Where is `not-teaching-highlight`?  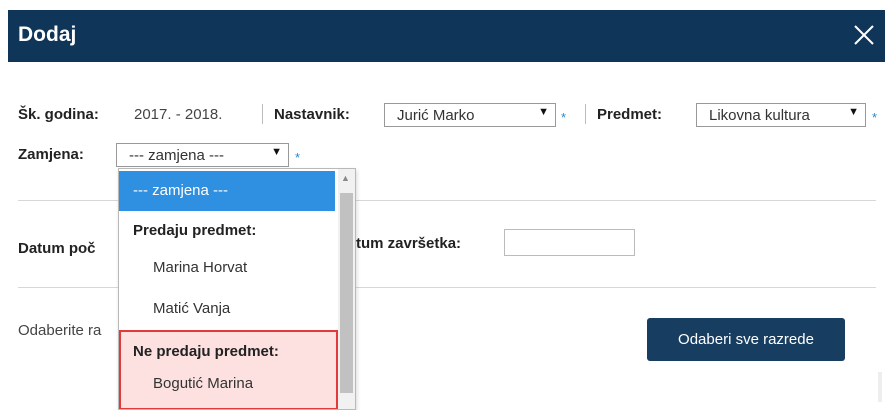
not-teaching-highlight is located at coordinates (228, 369).